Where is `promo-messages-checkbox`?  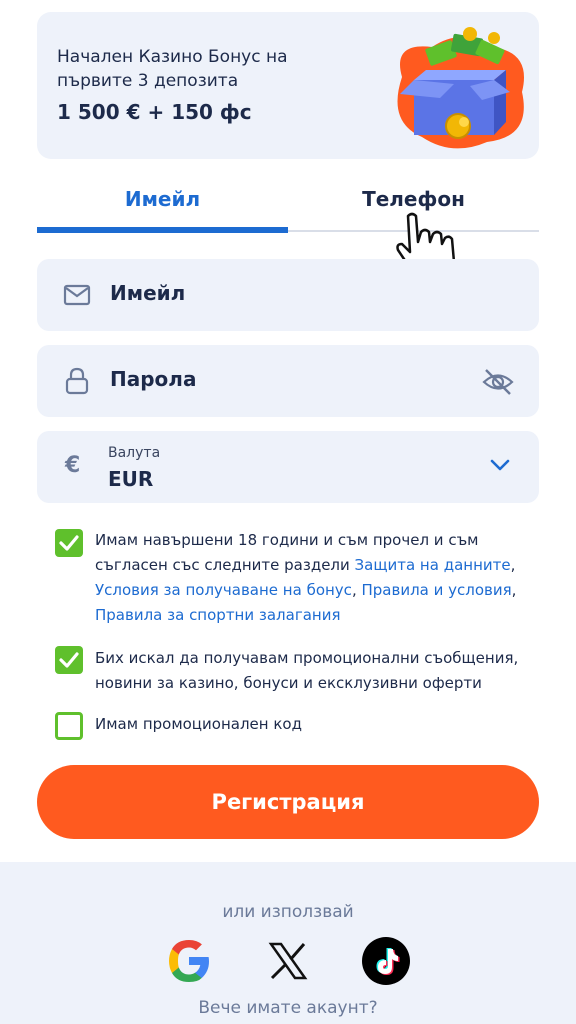 promo-messages-checkbox is located at coordinates (69, 660).